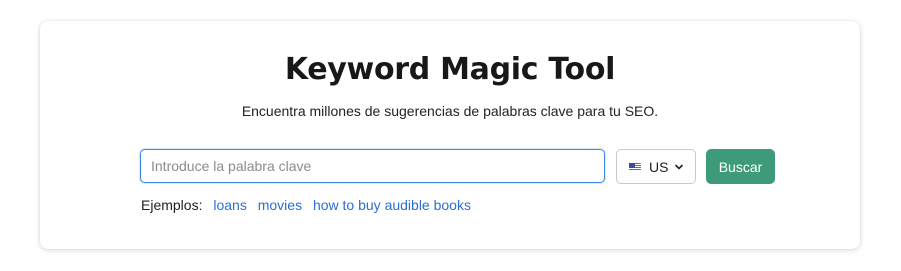 This screenshot has width=901, height=271. I want to click on examples-label: Ejemplos:, so click(172, 205).